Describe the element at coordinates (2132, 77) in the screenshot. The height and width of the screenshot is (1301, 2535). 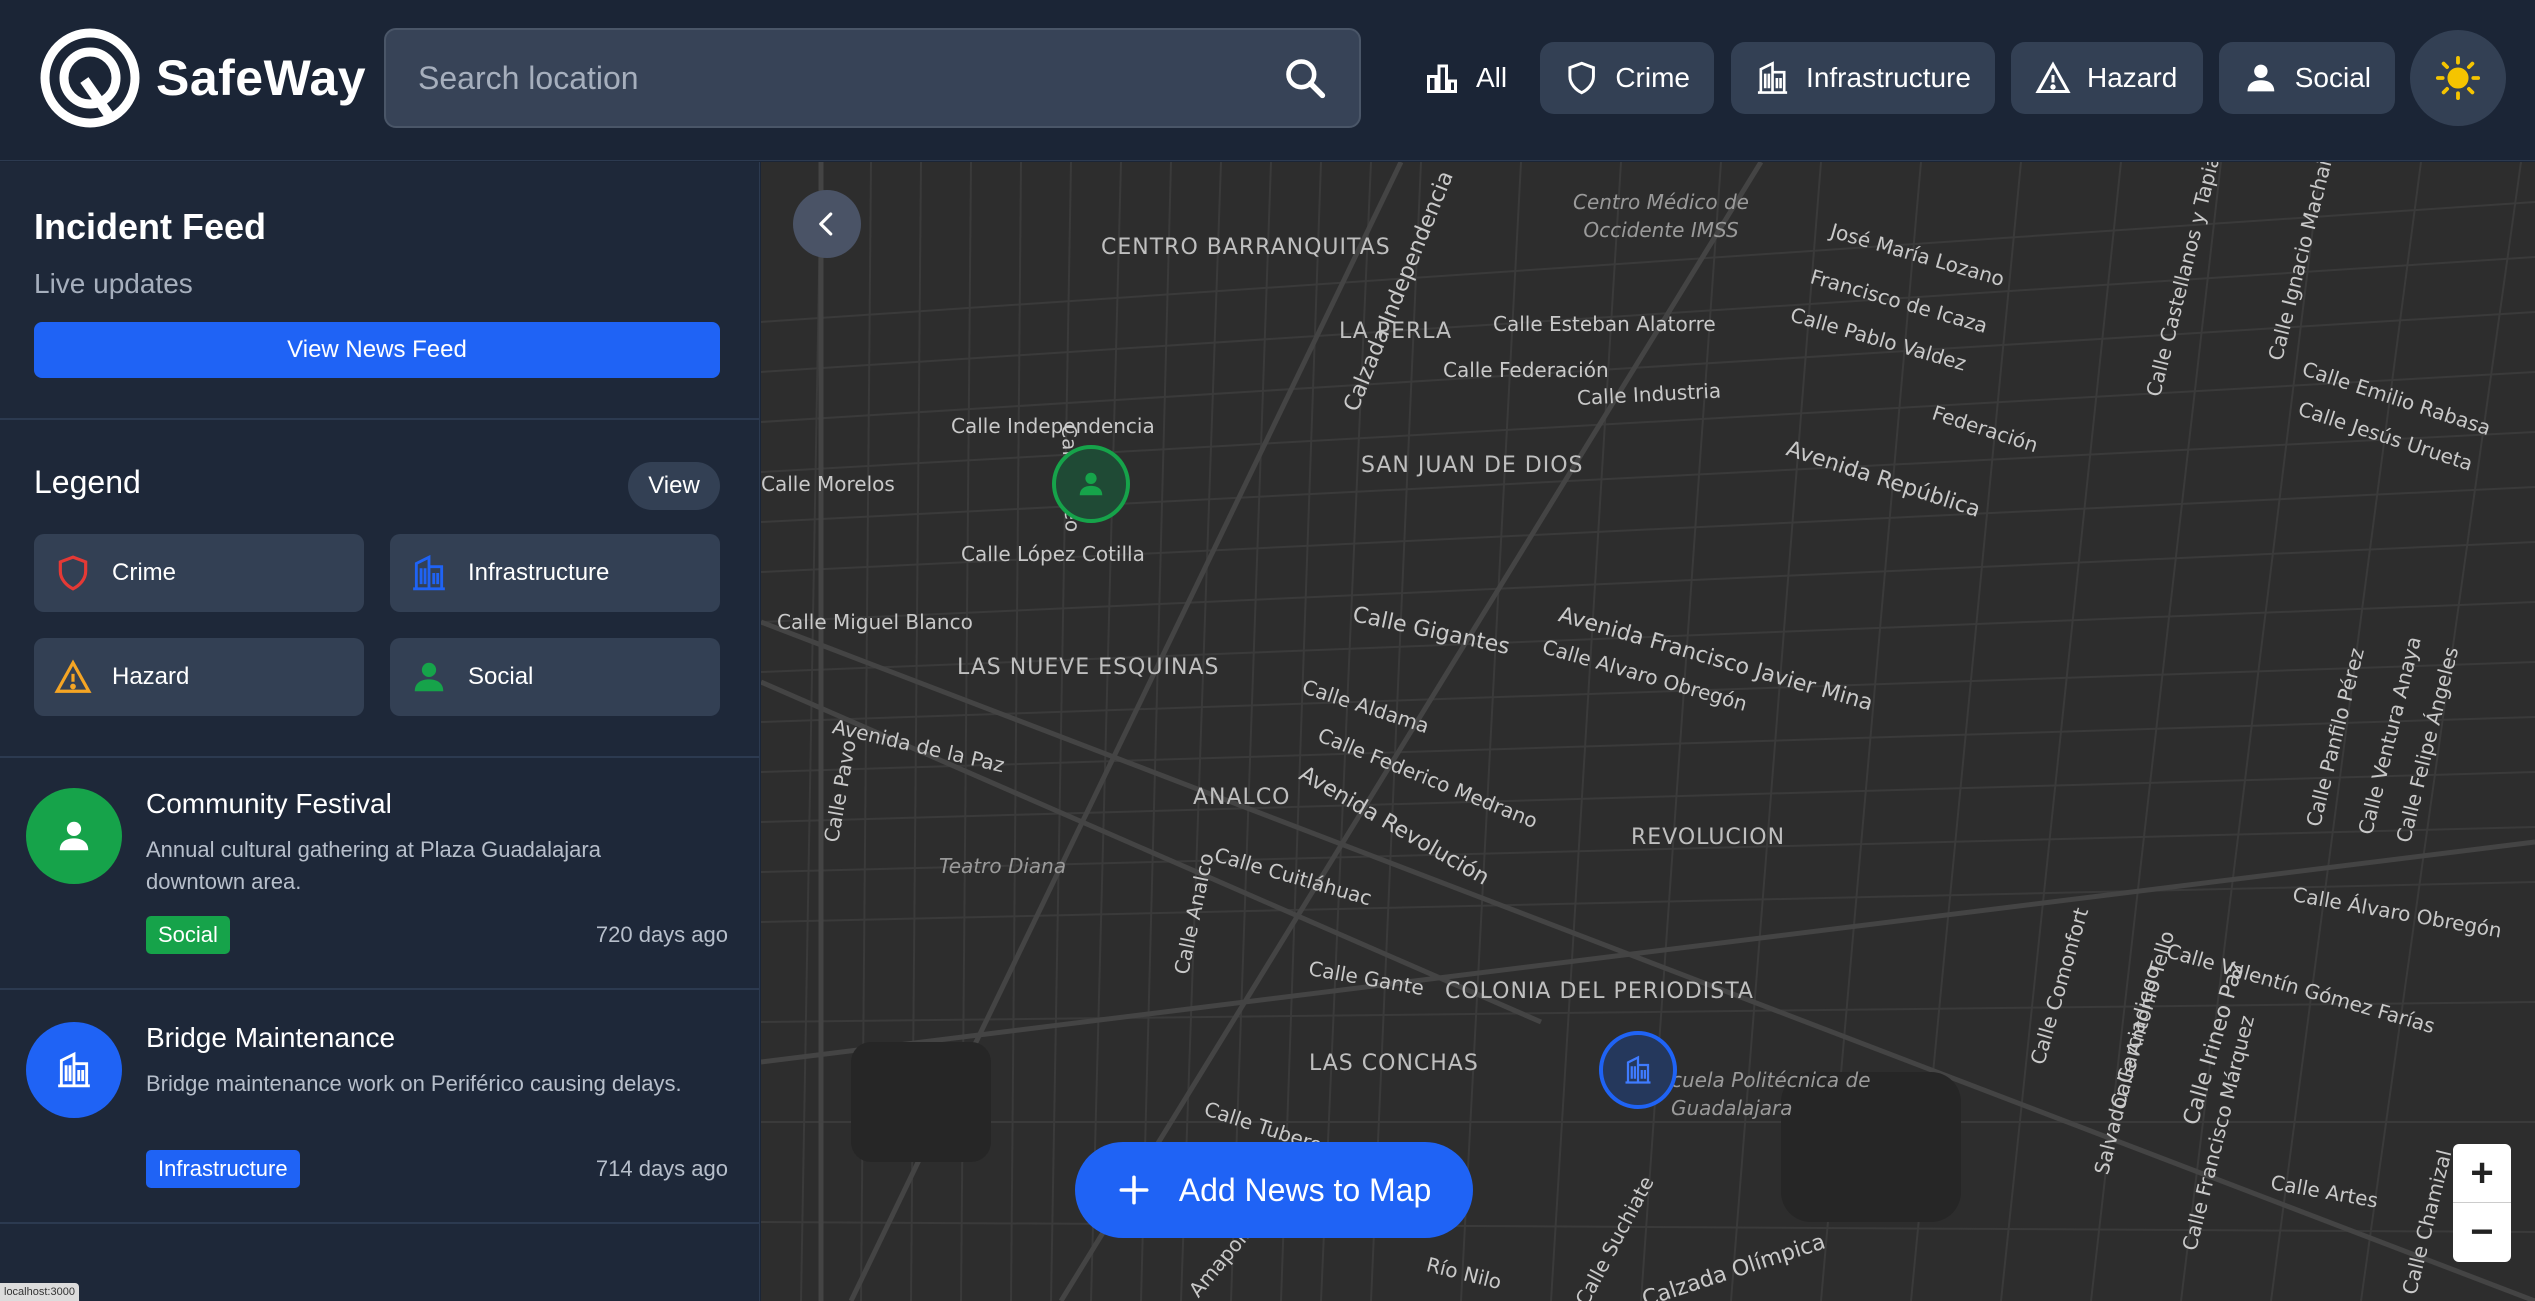
I see `filter-label: Hazard` at that location.